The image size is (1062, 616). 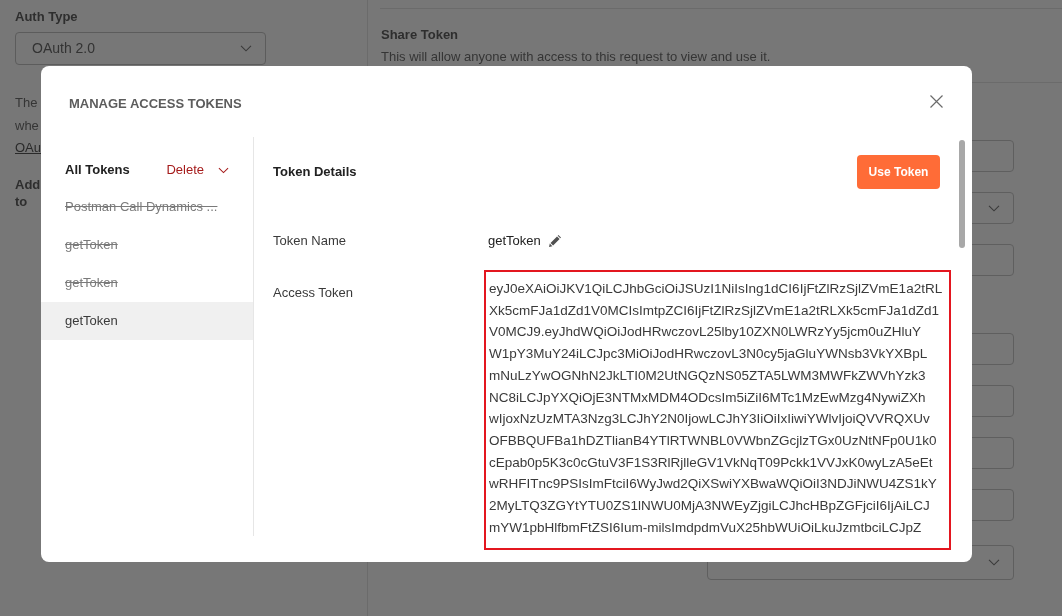 I want to click on section-heading: to, so click(x=21, y=201).